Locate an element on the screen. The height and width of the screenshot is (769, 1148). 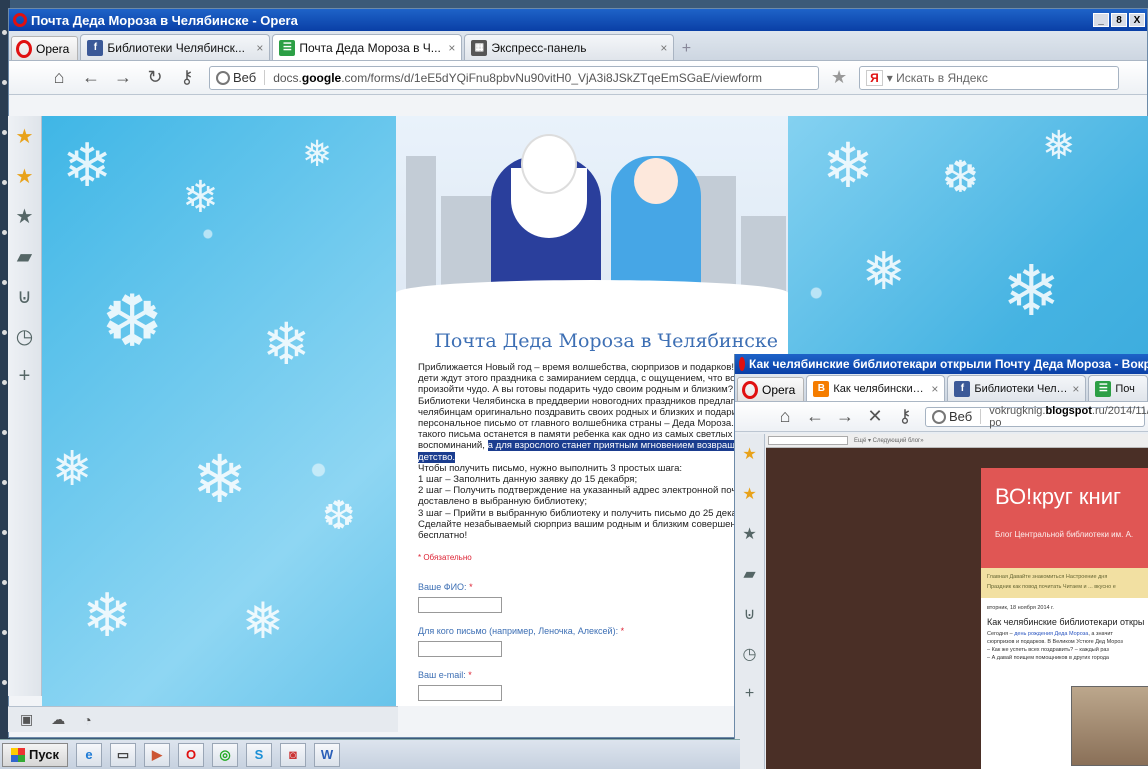
tab-speed-dial: ▦ Экспресс-панель × is located at coordinates (569, 47).